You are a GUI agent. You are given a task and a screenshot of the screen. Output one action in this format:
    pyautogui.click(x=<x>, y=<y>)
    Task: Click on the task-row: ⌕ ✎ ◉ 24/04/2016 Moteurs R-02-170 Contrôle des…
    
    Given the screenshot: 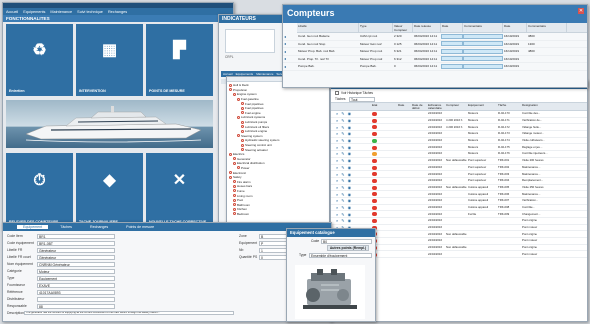 What is the action you would take?
    pyautogui.click(x=459, y=114)
    